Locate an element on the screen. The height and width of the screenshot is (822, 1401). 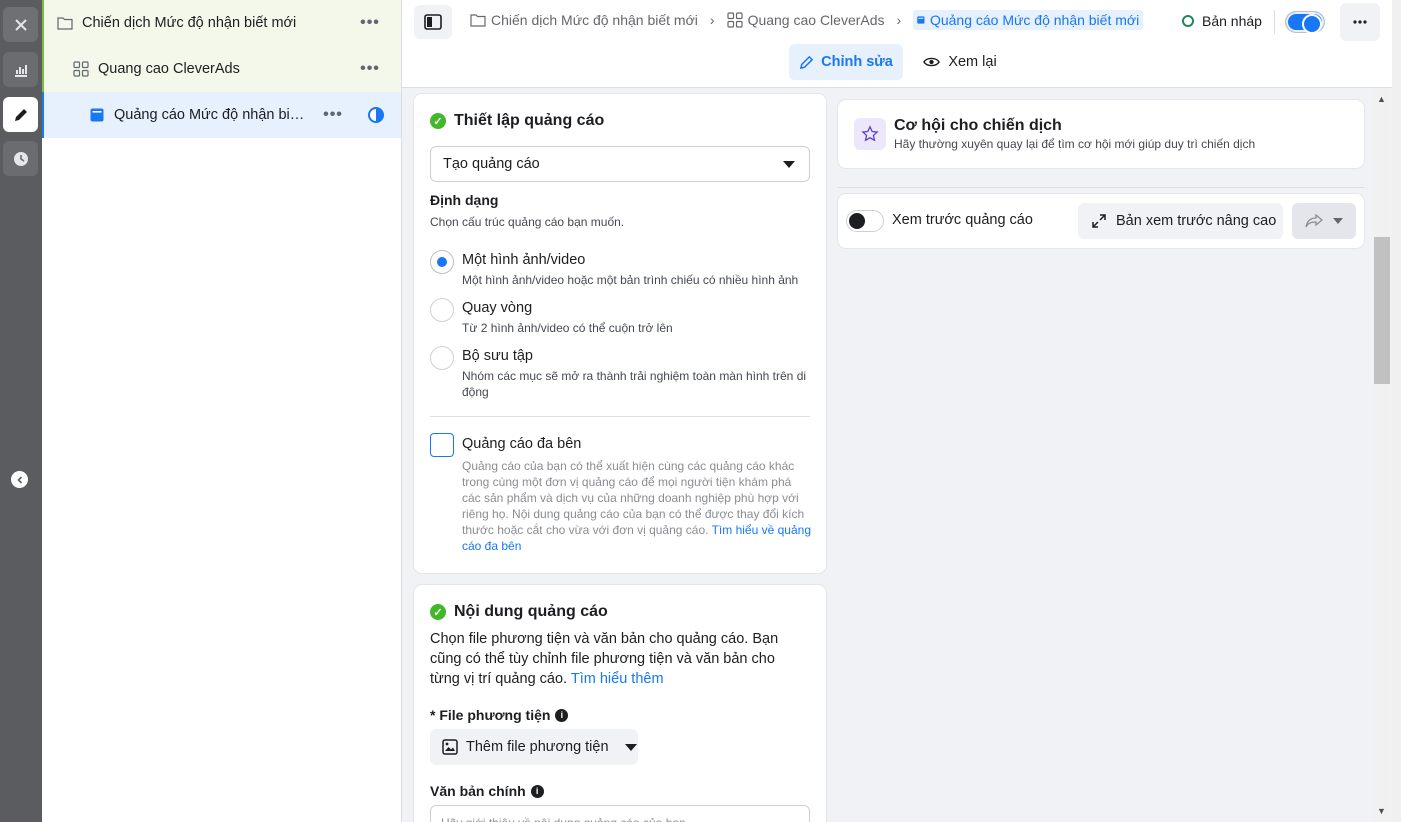
breadcrumb-adset: Quang cao CleverAds is located at coordinates (805, 20).